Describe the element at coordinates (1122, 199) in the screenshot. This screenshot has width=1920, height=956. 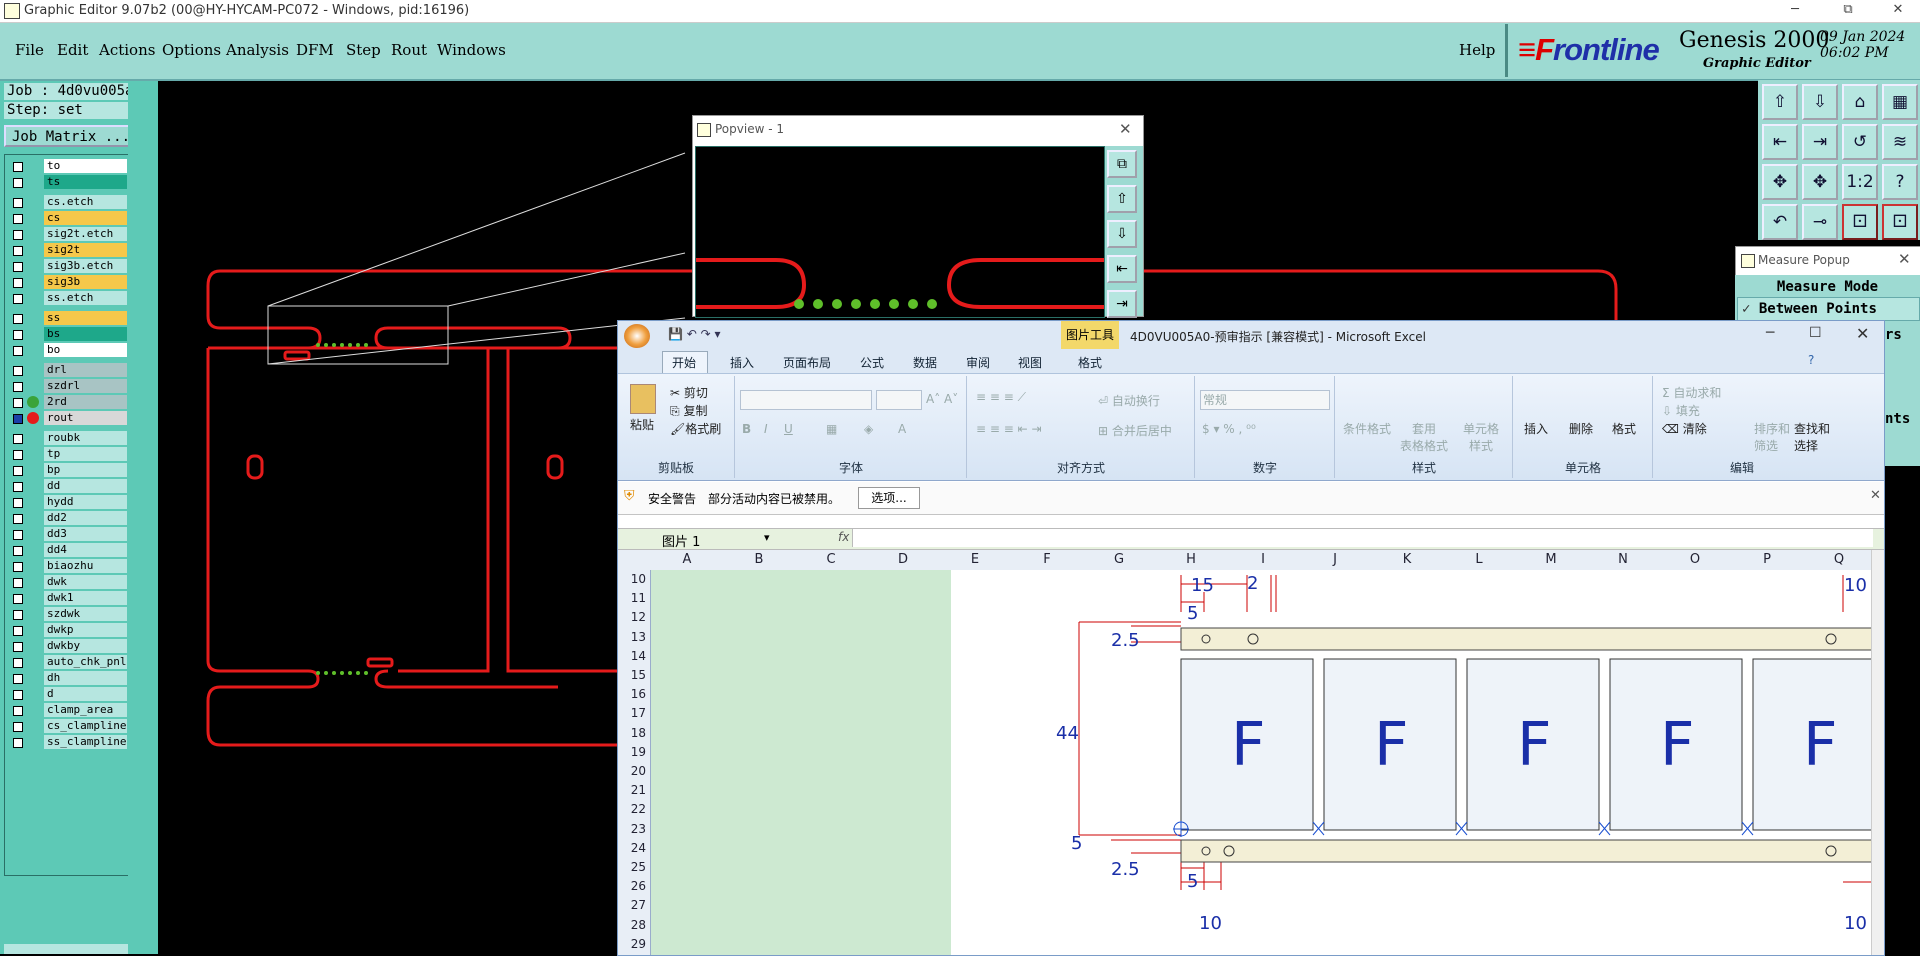
I see `popview-tool-button: ⇧` at that location.